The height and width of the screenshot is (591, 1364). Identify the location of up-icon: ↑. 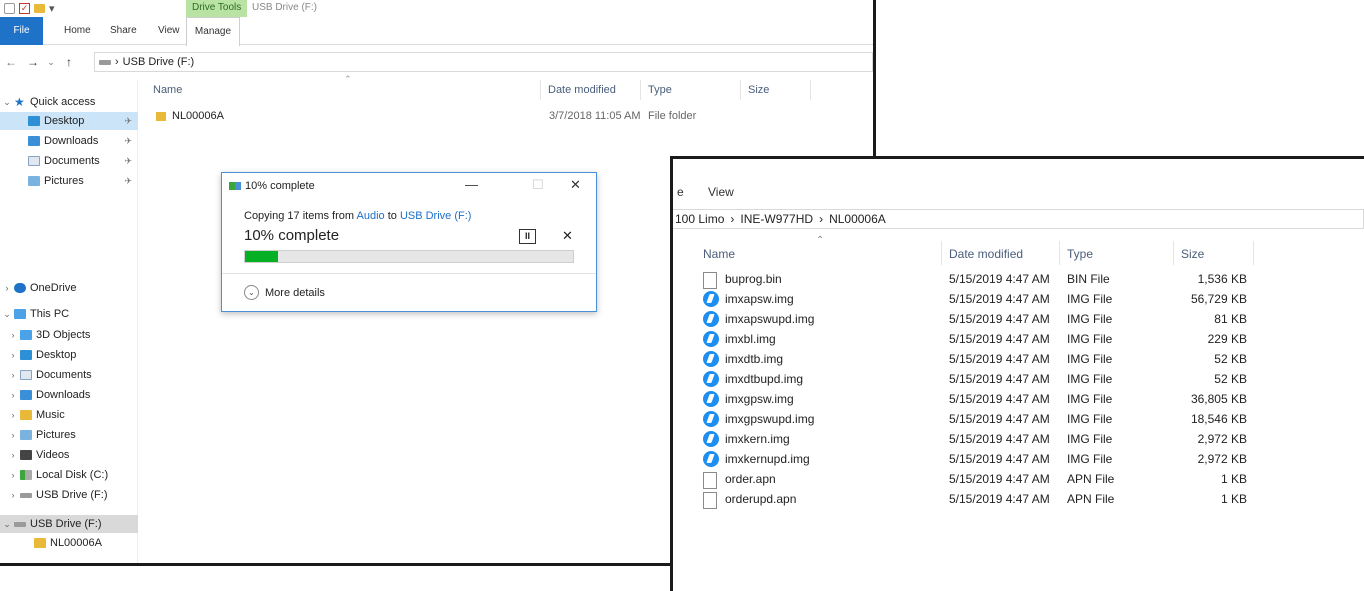
(69, 62).